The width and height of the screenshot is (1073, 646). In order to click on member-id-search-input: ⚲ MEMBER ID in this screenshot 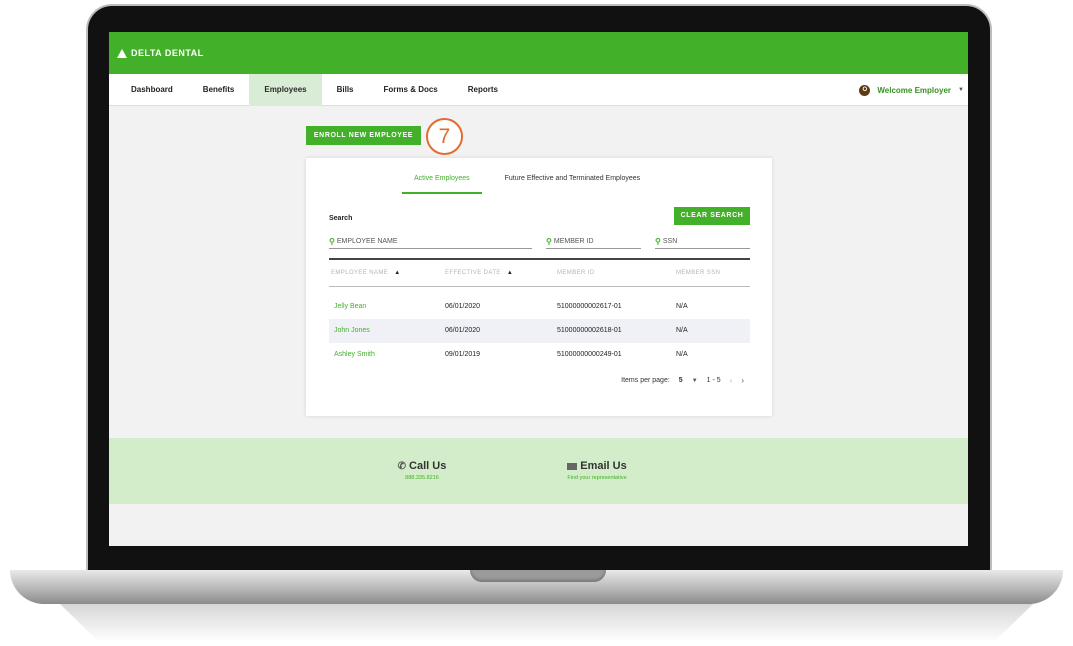, I will do `click(593, 242)`.